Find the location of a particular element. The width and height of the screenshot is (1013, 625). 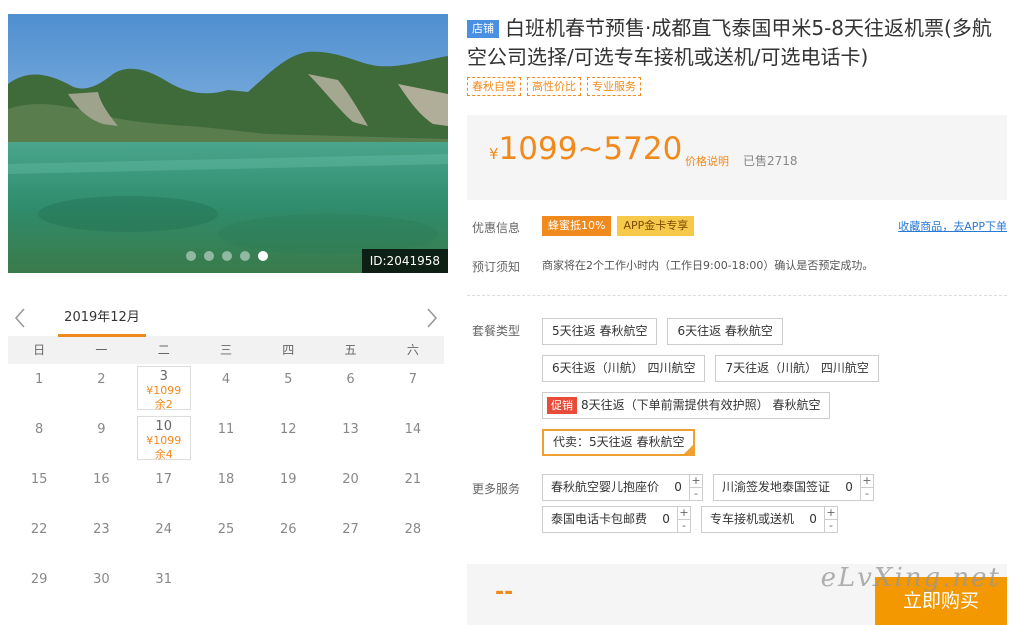

hot-badge: 促销 is located at coordinates (562, 405).